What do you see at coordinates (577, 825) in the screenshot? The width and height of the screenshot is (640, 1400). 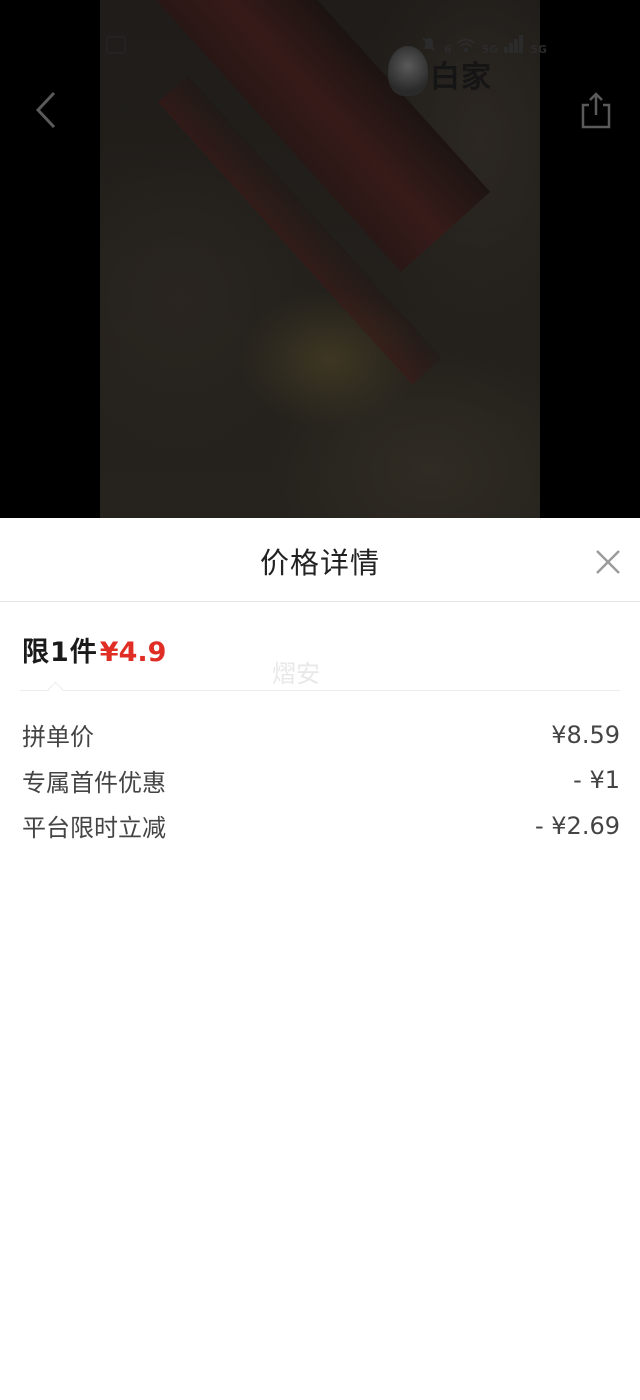 I see `price-row-amount: - ¥2.69` at bounding box center [577, 825].